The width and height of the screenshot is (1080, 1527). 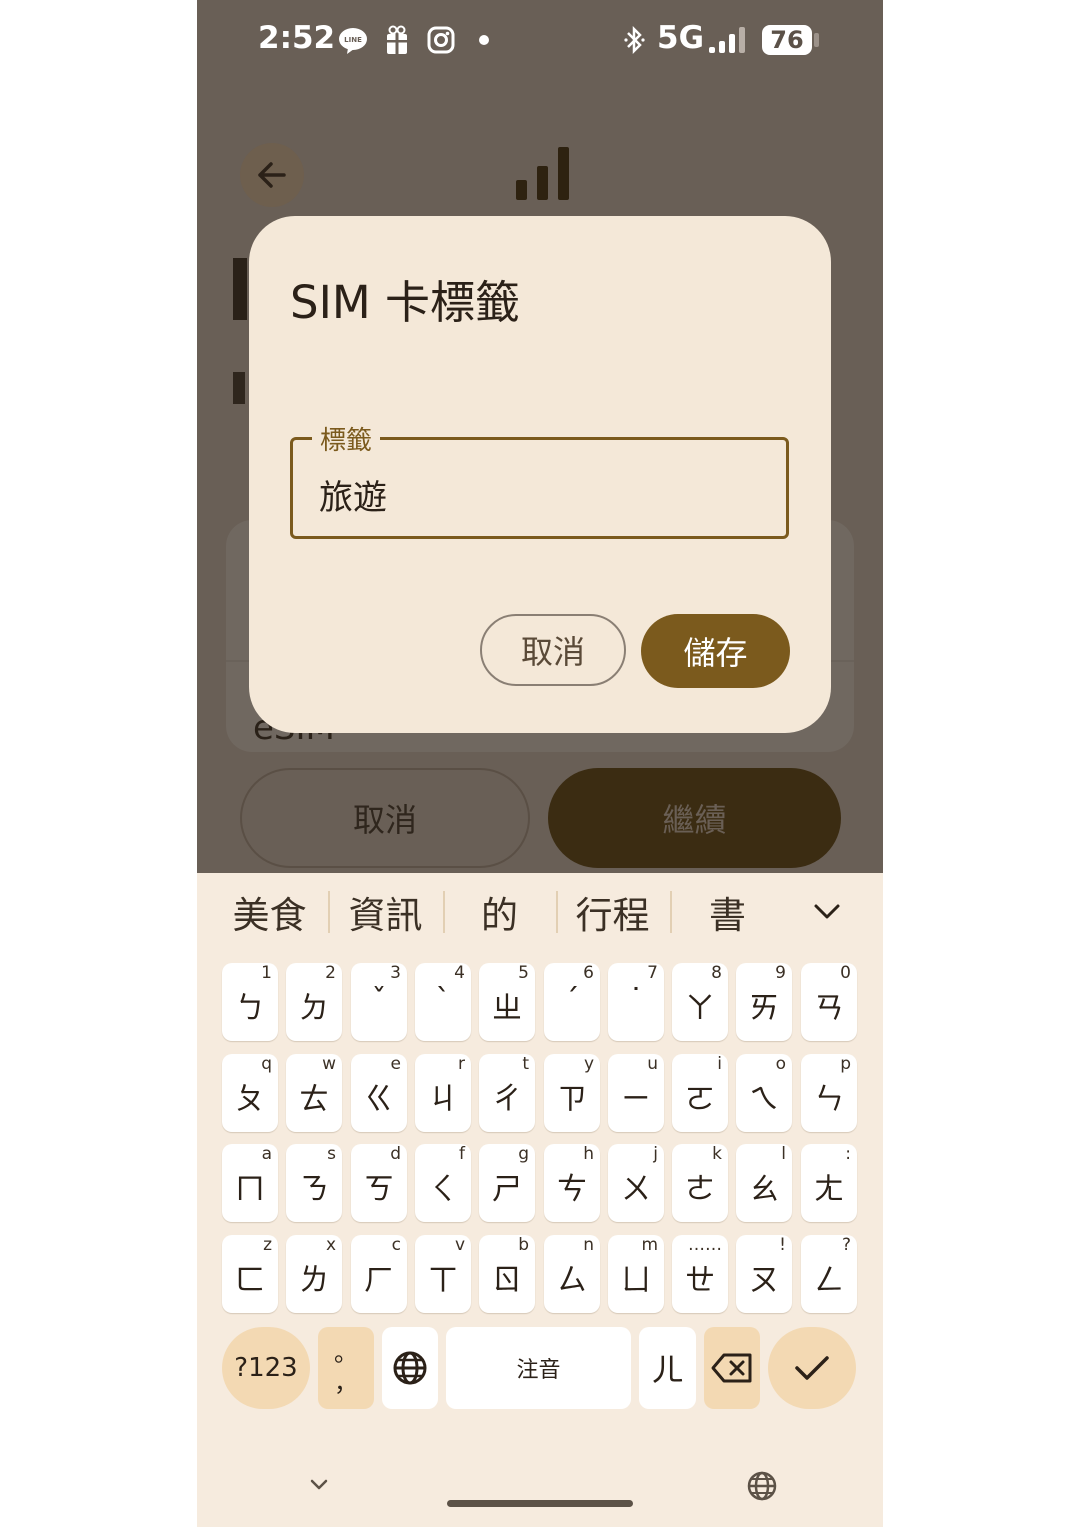 What do you see at coordinates (250, 1274) in the screenshot?
I see `key-z: ㄈz` at bounding box center [250, 1274].